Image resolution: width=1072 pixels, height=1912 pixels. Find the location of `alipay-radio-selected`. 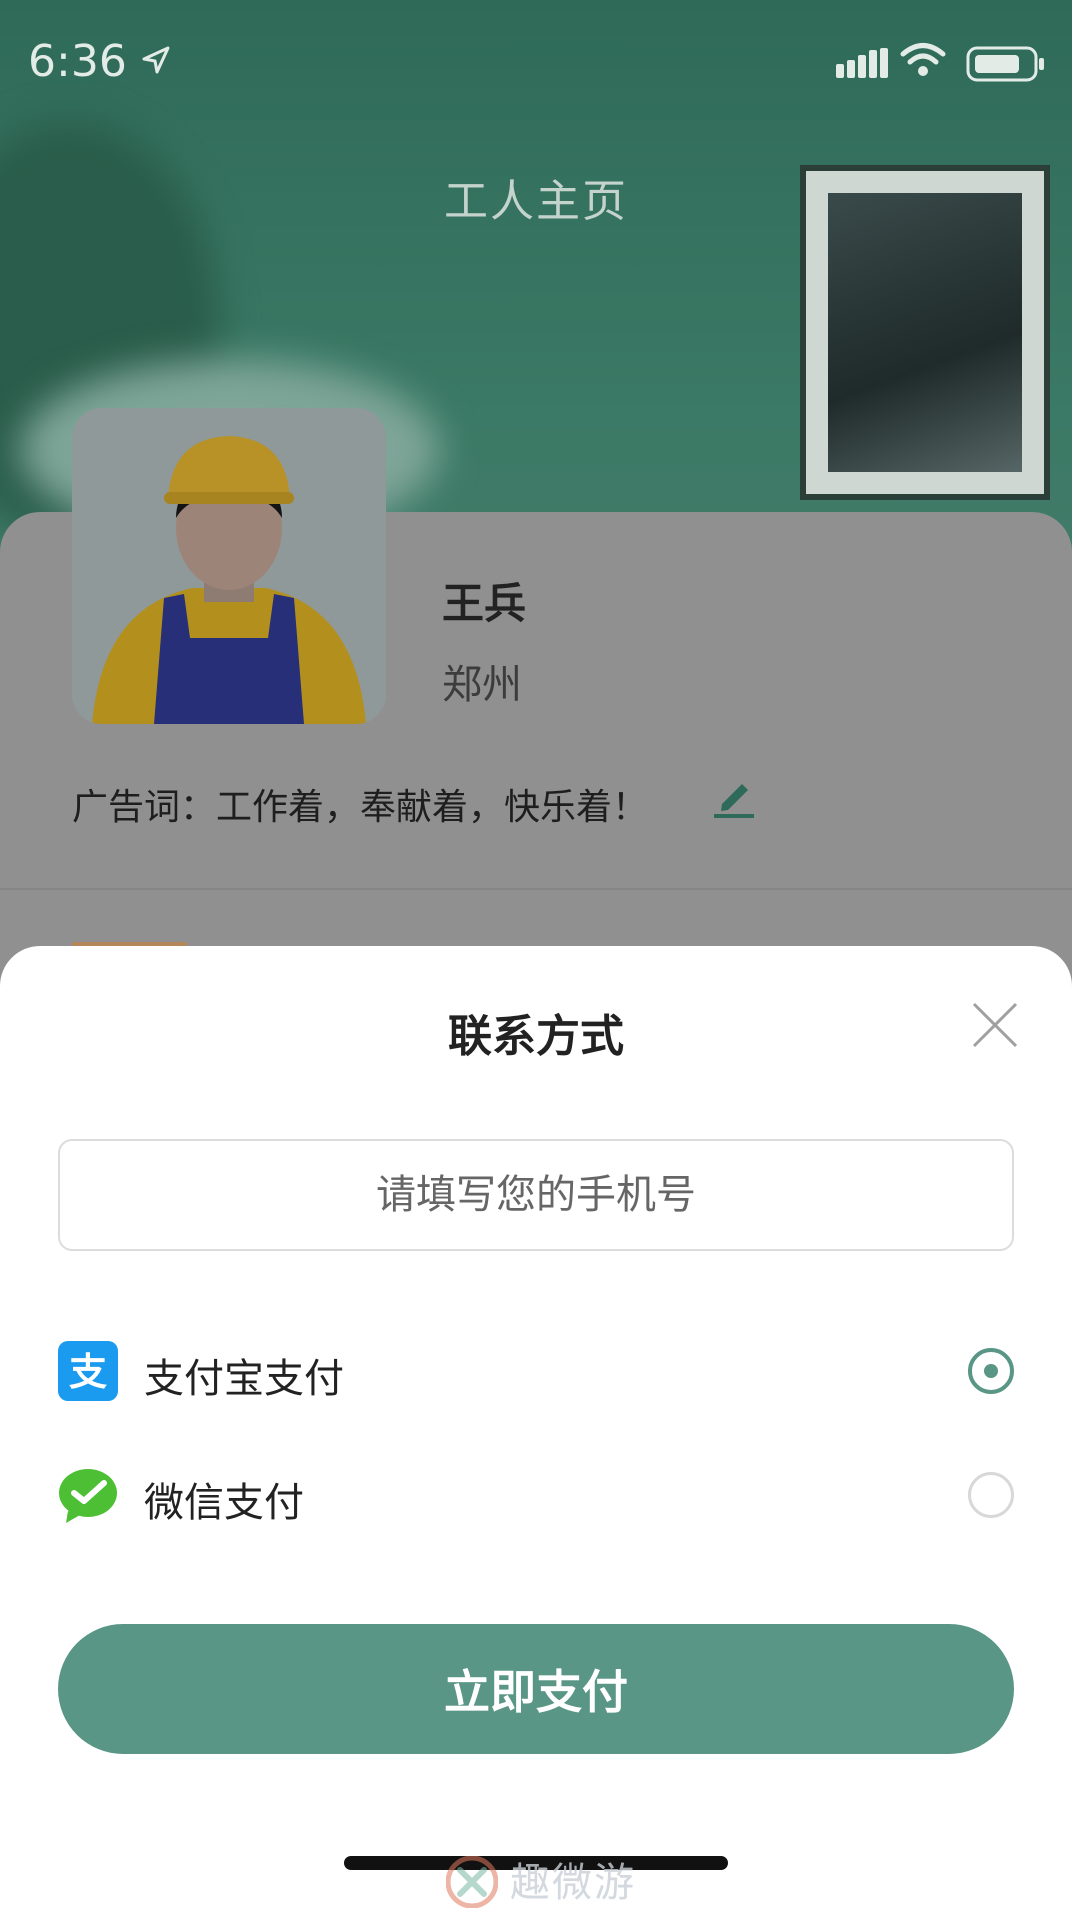

alipay-radio-selected is located at coordinates (991, 1371).